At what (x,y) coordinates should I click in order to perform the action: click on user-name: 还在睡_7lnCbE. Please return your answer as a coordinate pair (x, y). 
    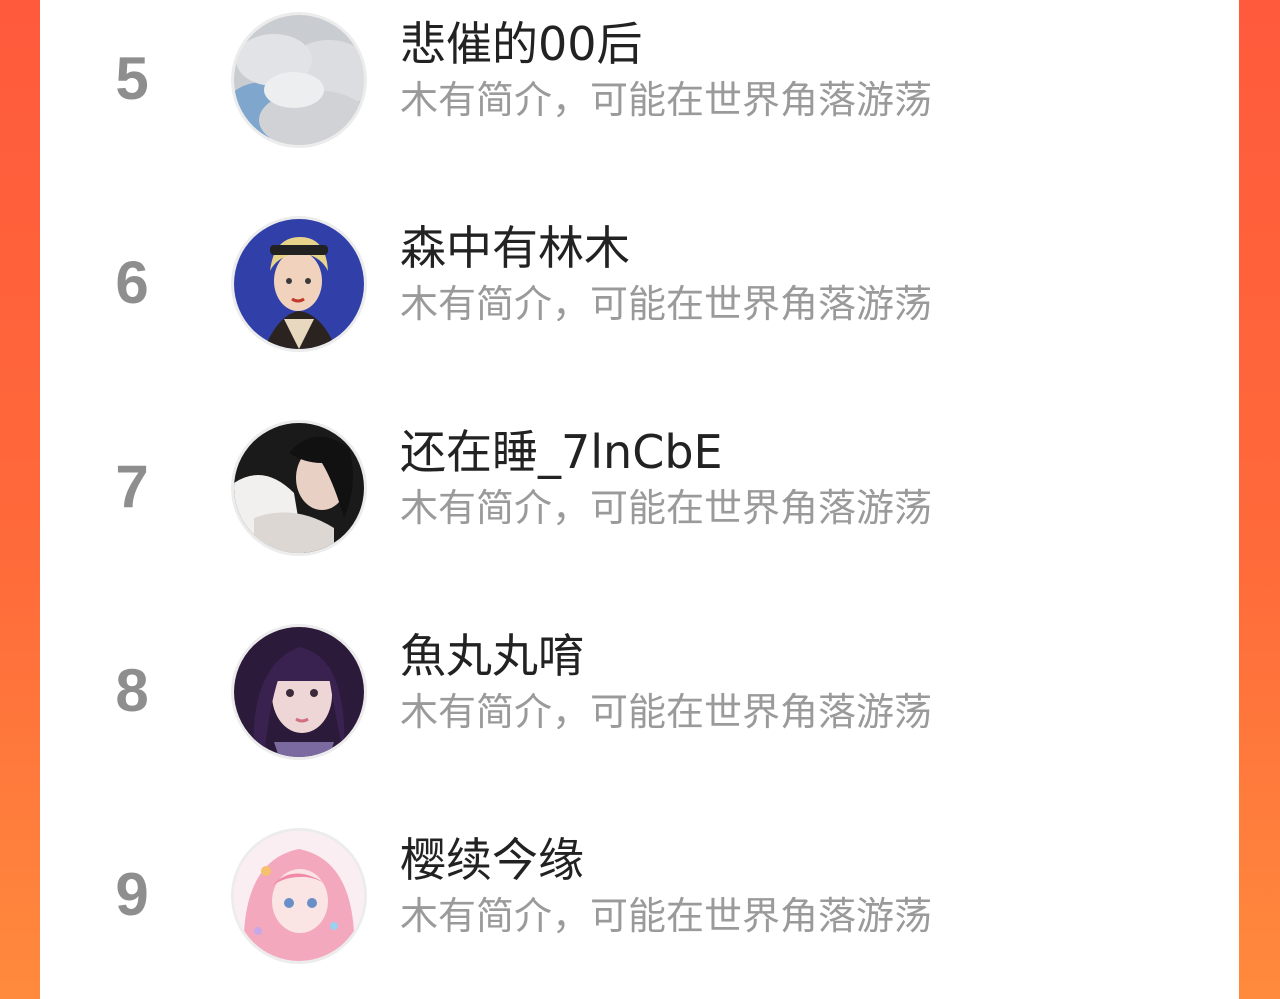
    Looking at the image, I should click on (561, 452).